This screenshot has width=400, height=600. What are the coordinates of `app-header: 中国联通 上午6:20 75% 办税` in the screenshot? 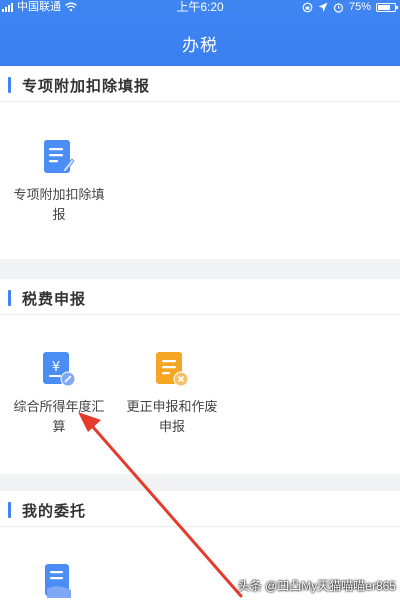 It's located at (200, 33).